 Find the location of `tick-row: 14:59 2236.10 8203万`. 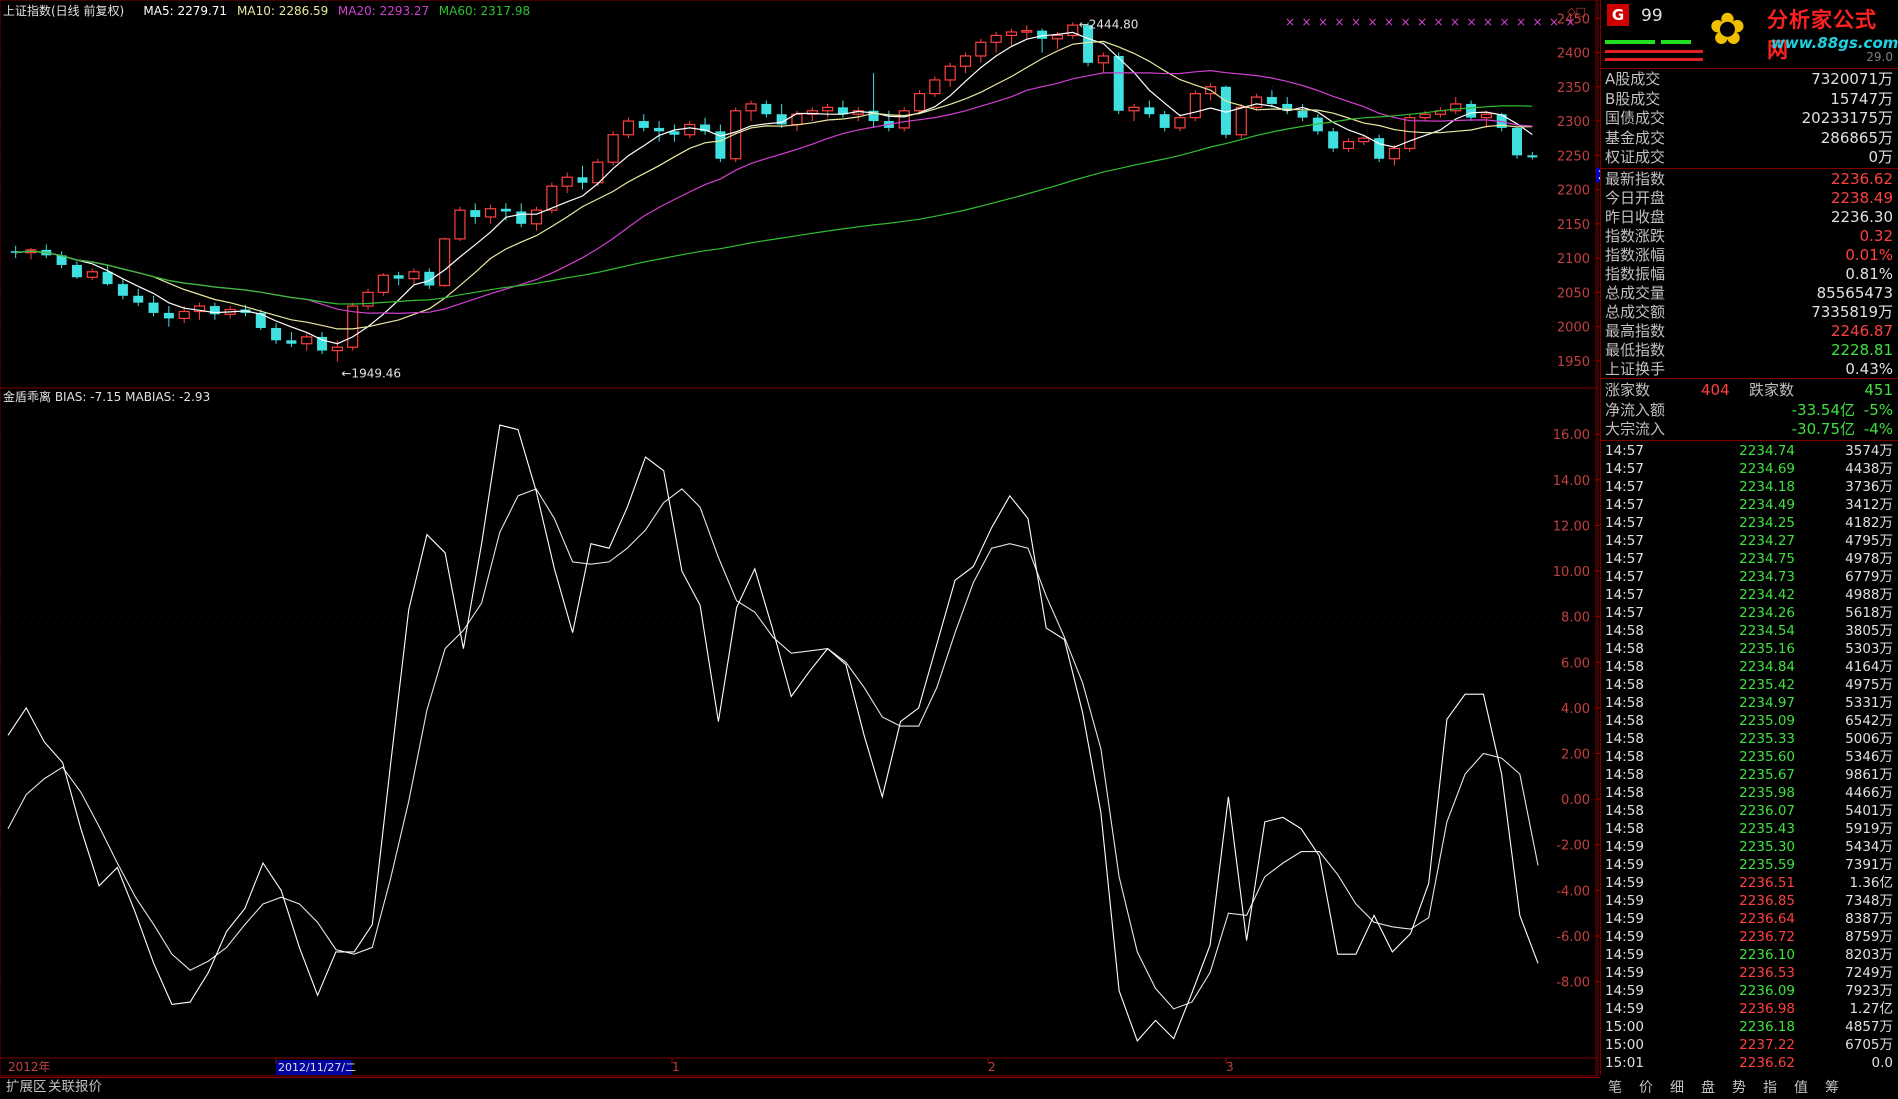

tick-row: 14:59 2236.10 8203万 is located at coordinates (1749, 955).